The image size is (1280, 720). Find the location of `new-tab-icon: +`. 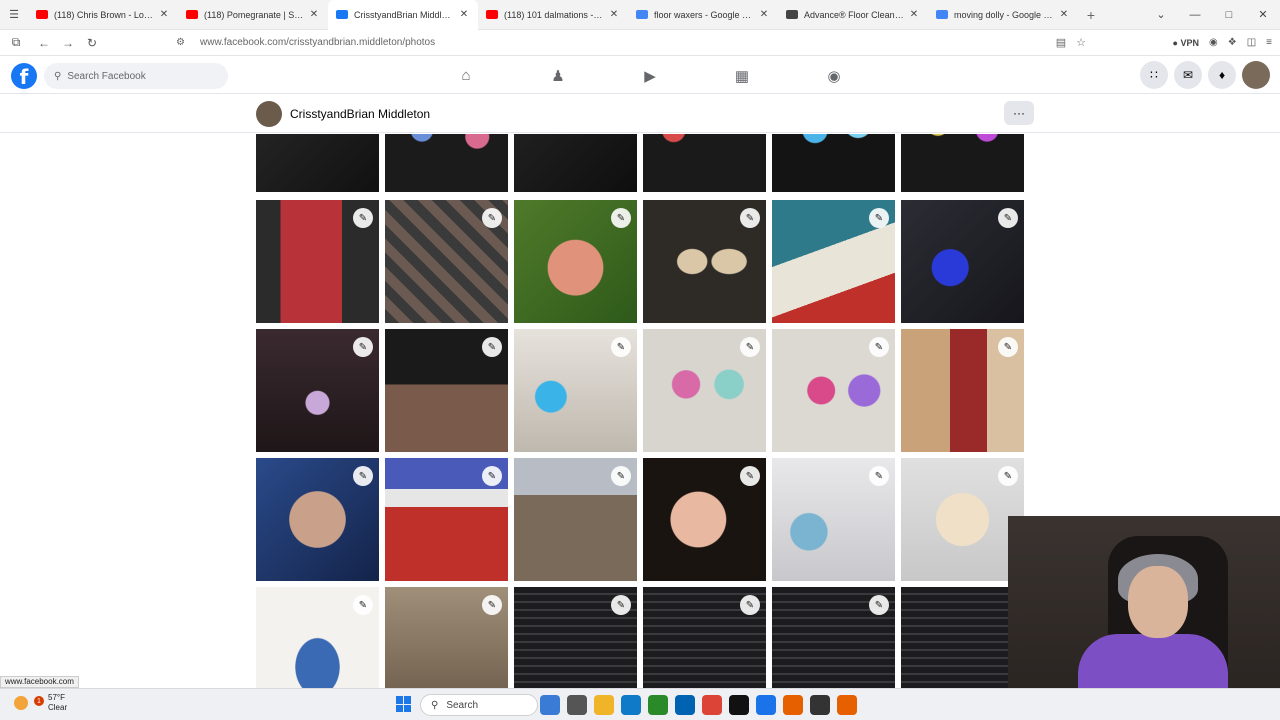

new-tab-icon: + is located at coordinates (1091, 15).